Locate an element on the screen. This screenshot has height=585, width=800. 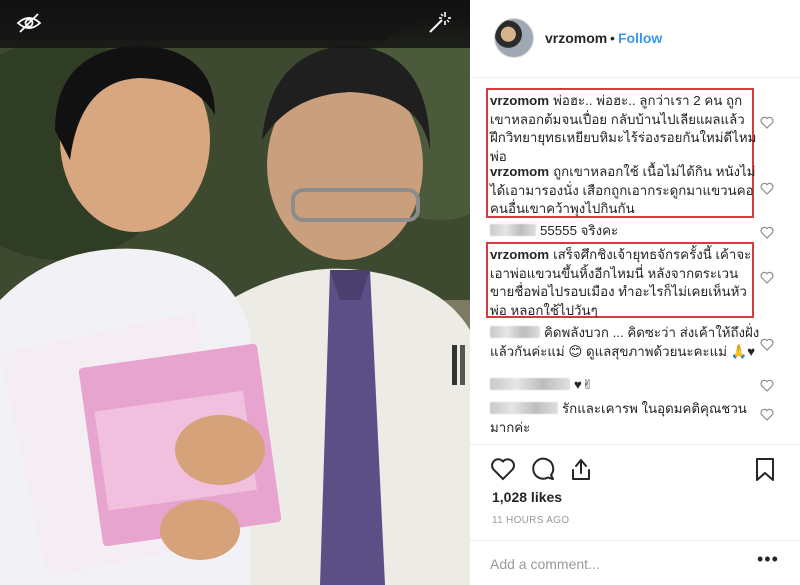
comment-item: 55555 จริงคะ is located at coordinates (625, 231).